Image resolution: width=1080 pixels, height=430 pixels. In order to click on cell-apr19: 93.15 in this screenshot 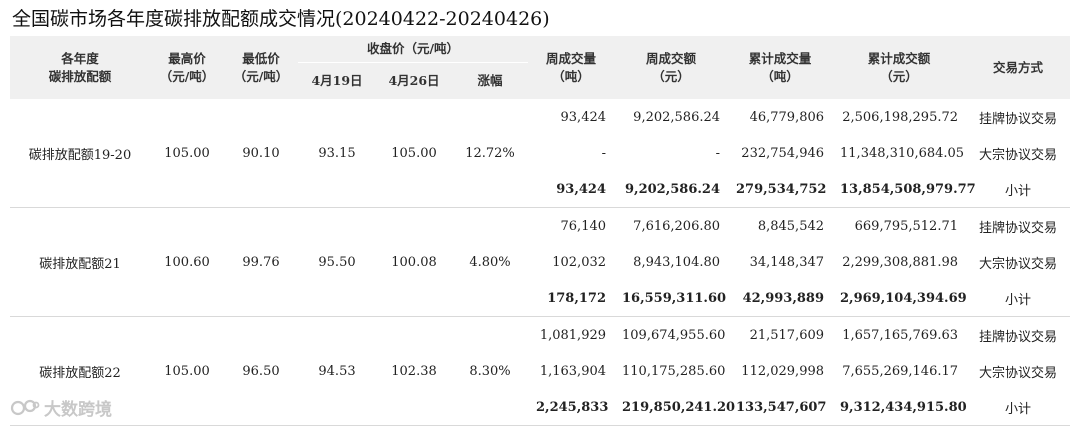, I will do `click(337, 153)`.